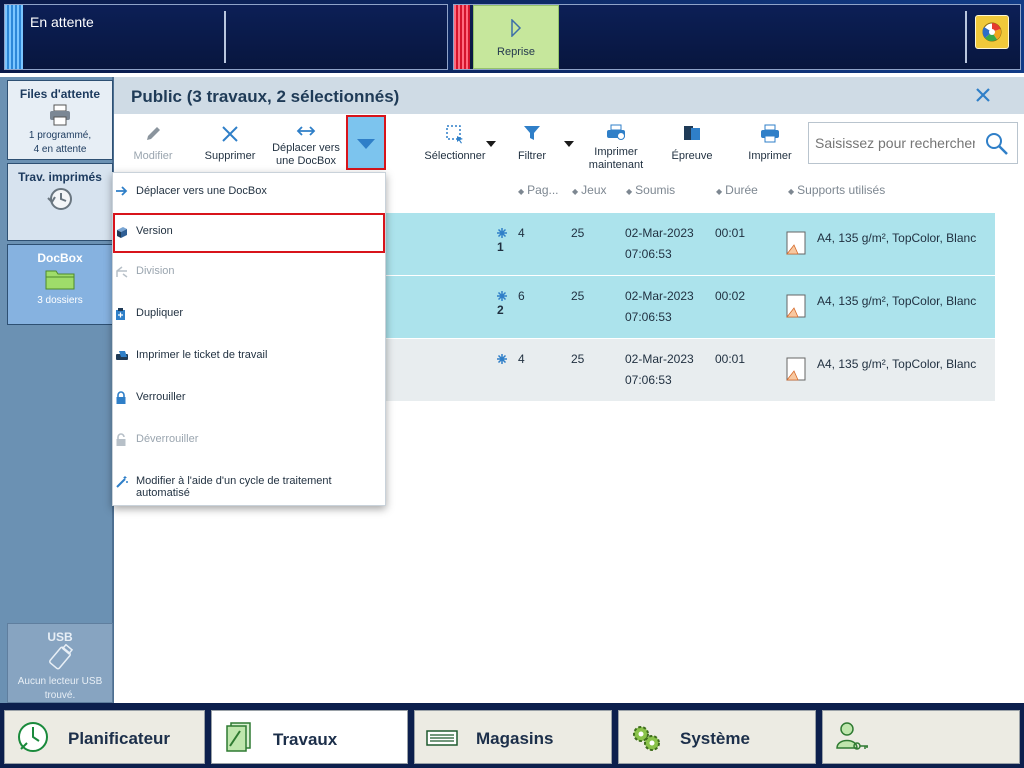  Describe the element at coordinates (122, 355) in the screenshot. I see `ticket-print-icon` at that location.